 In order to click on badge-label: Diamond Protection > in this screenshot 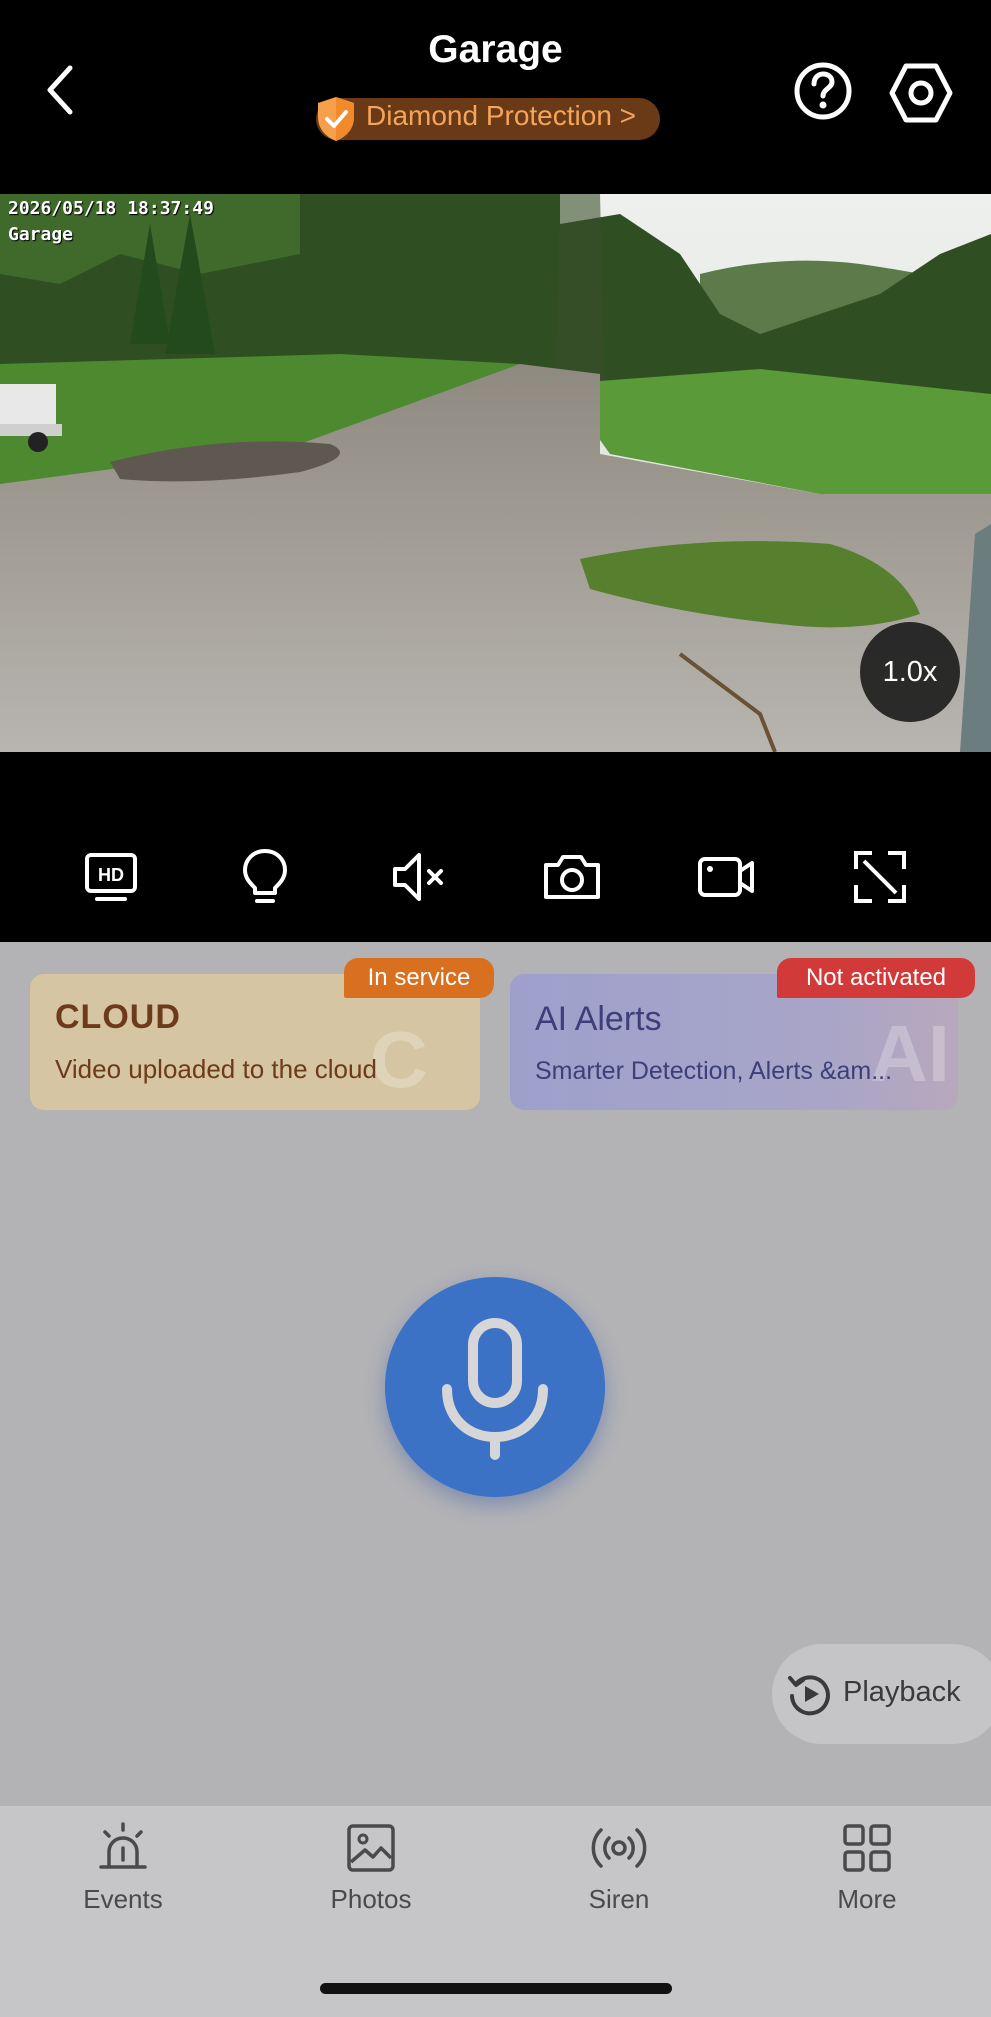, I will do `click(501, 115)`.